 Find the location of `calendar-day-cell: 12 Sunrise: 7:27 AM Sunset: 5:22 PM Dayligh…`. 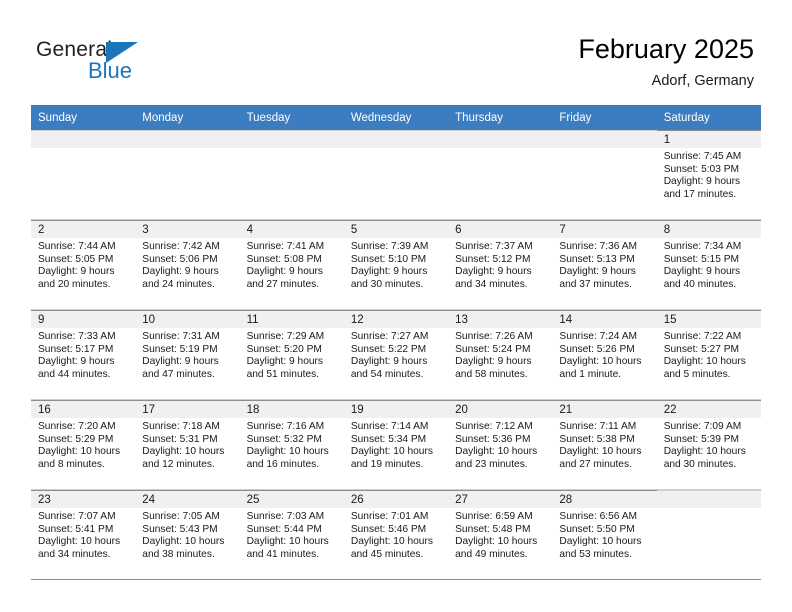

calendar-day-cell: 12 Sunrise: 7:27 AM Sunset: 5:22 PM Dayligh… is located at coordinates (396, 354).